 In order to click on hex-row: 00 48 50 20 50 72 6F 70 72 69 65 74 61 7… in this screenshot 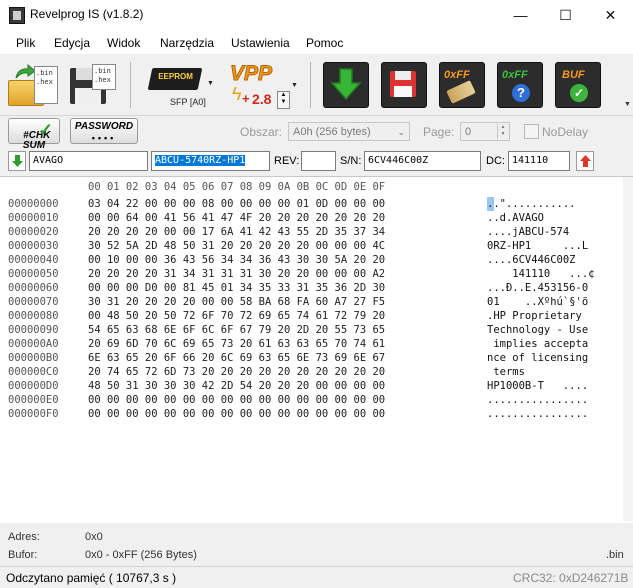, I will do `click(237, 316)`.